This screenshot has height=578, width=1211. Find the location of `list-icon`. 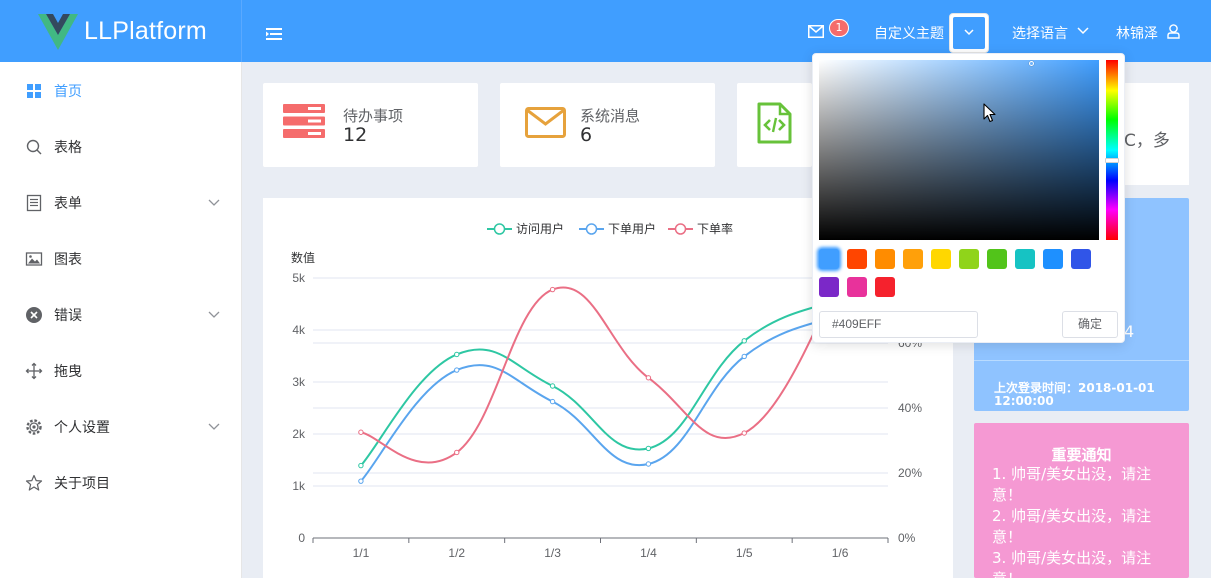

list-icon is located at coordinates (304, 121).